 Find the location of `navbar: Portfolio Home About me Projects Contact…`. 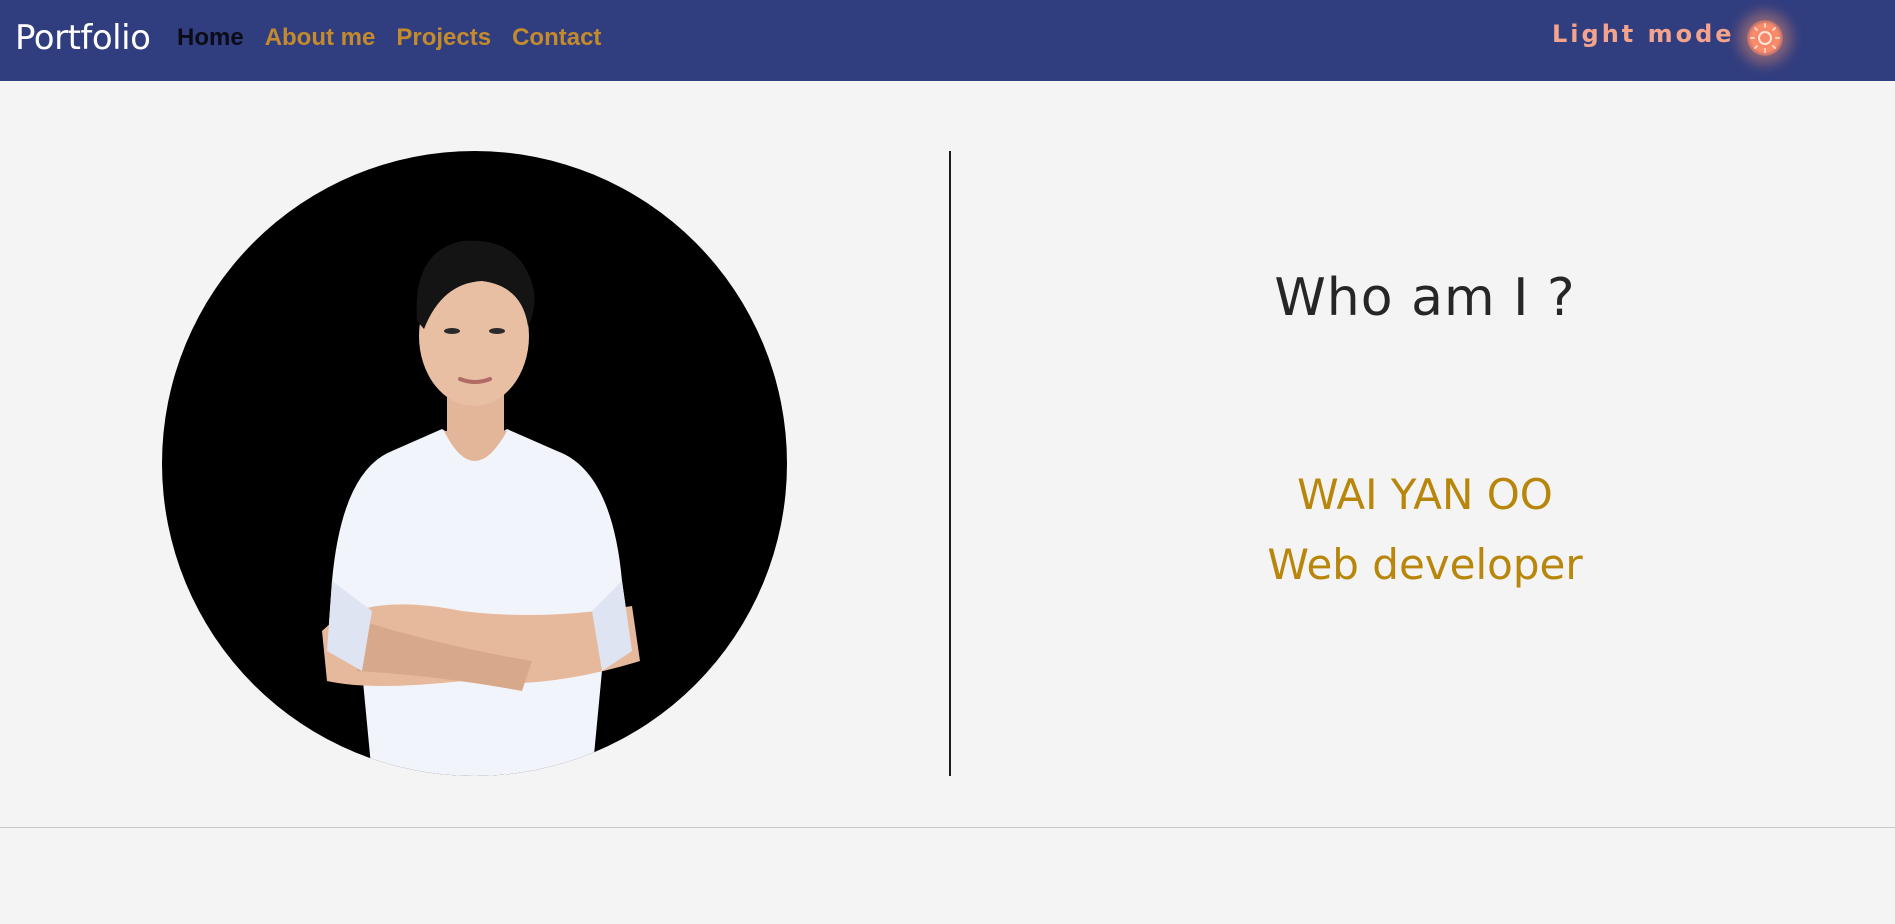

navbar: Portfolio Home About me Projects Contact… is located at coordinates (947, 40).